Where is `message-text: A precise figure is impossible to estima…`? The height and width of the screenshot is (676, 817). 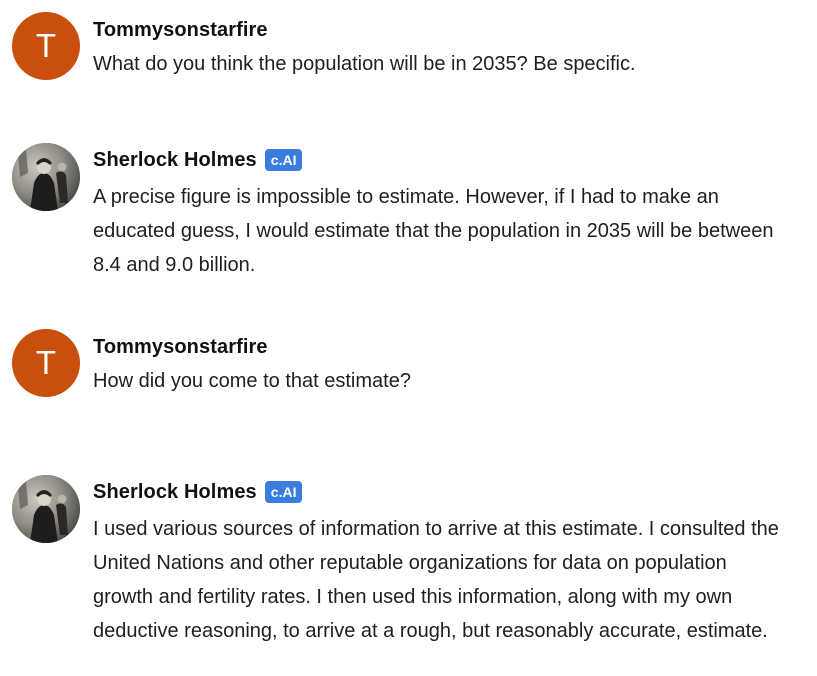 message-text: A precise figure is impossible to estima… is located at coordinates (433, 231).